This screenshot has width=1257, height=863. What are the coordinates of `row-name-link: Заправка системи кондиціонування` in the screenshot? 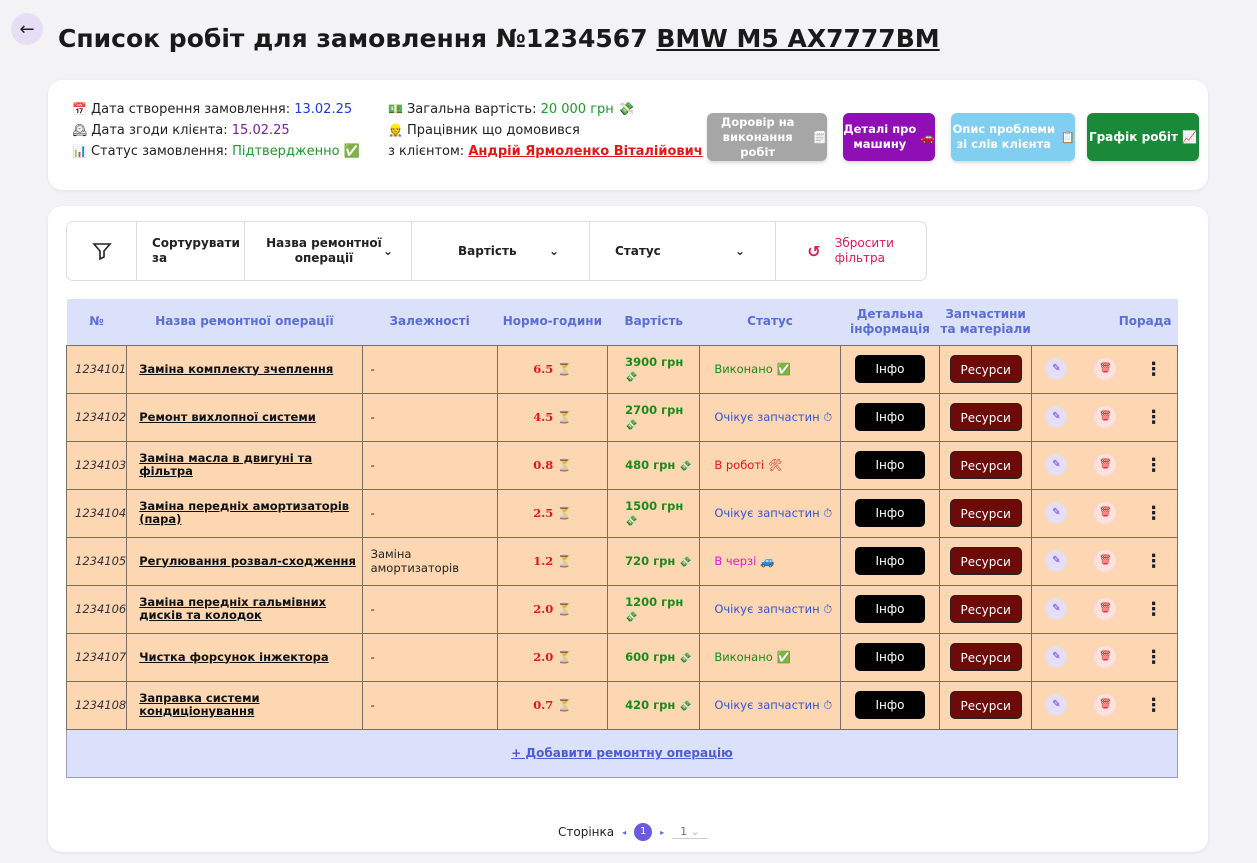 It's located at (244, 705).